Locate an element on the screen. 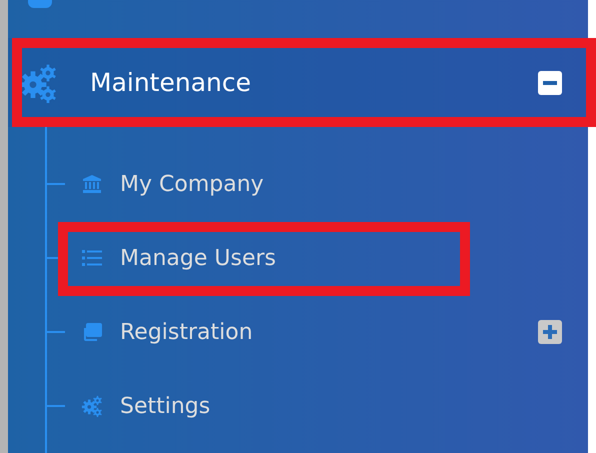  expand-button is located at coordinates (550, 332).